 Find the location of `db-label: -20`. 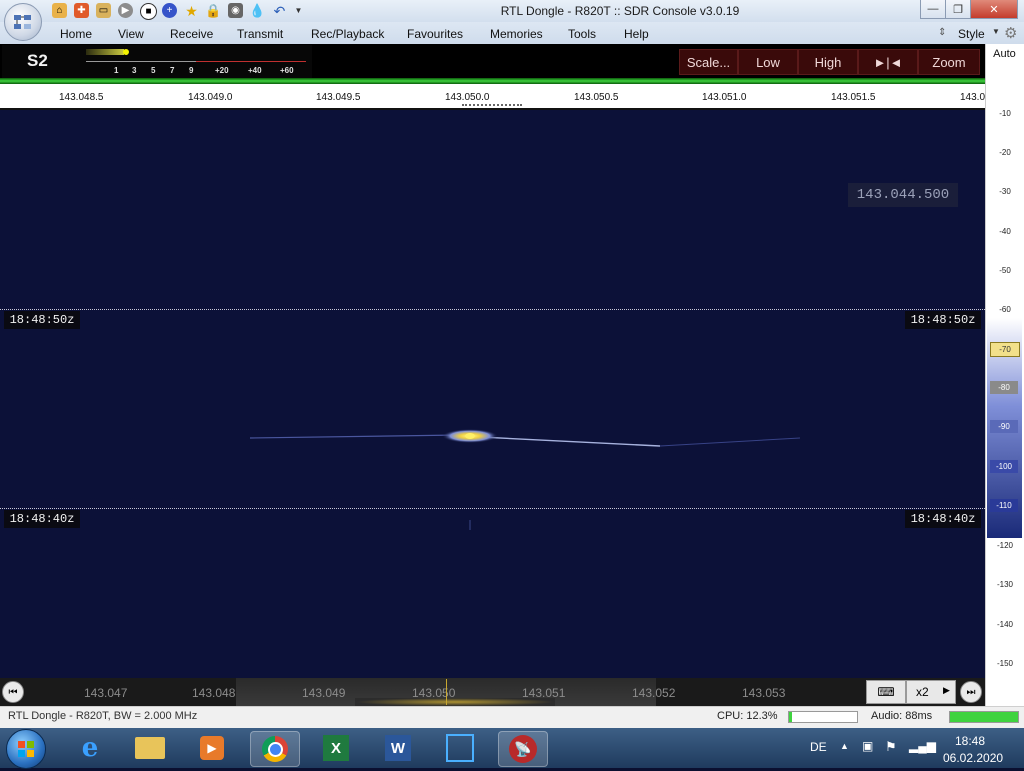

db-label: -20 is located at coordinates (1005, 152).